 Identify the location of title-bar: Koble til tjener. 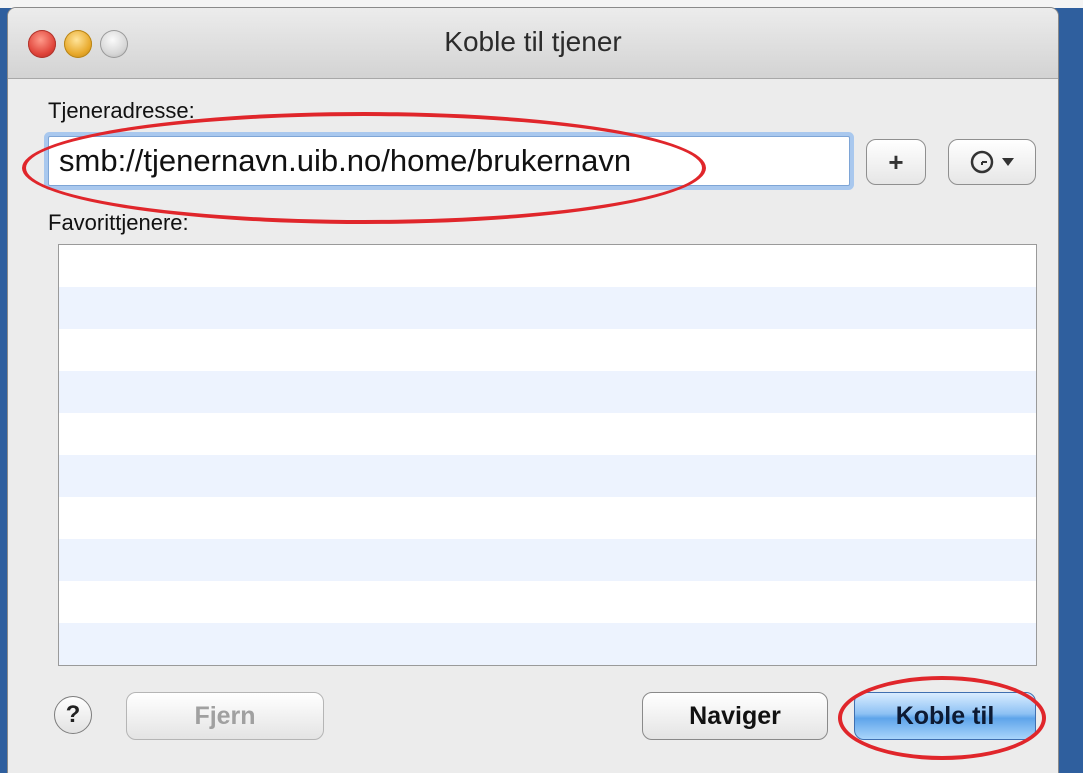
(533, 43).